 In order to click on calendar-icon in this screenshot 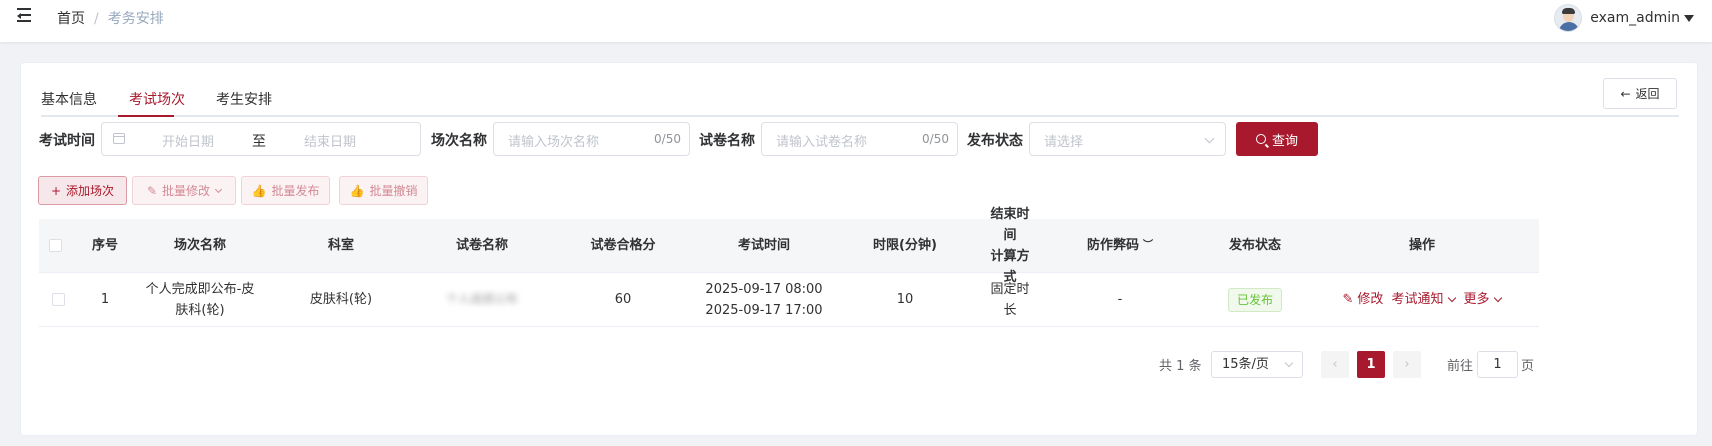, I will do `click(119, 138)`.